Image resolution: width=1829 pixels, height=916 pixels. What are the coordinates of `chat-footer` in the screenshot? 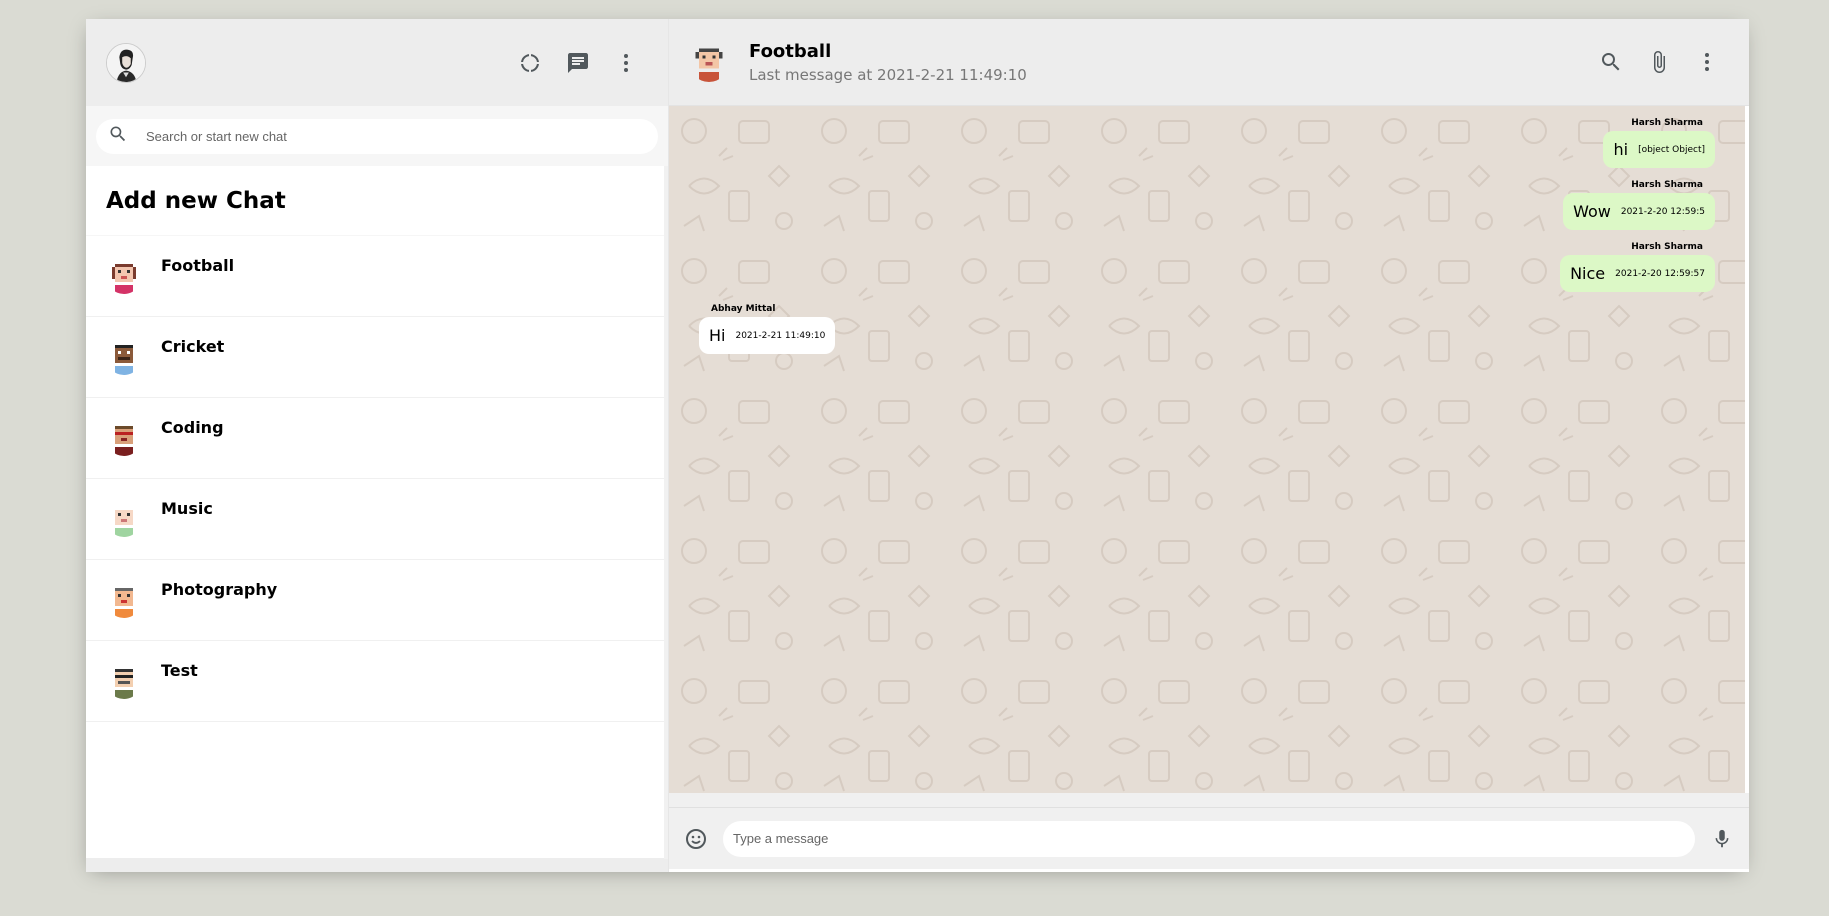 It's located at (1209, 838).